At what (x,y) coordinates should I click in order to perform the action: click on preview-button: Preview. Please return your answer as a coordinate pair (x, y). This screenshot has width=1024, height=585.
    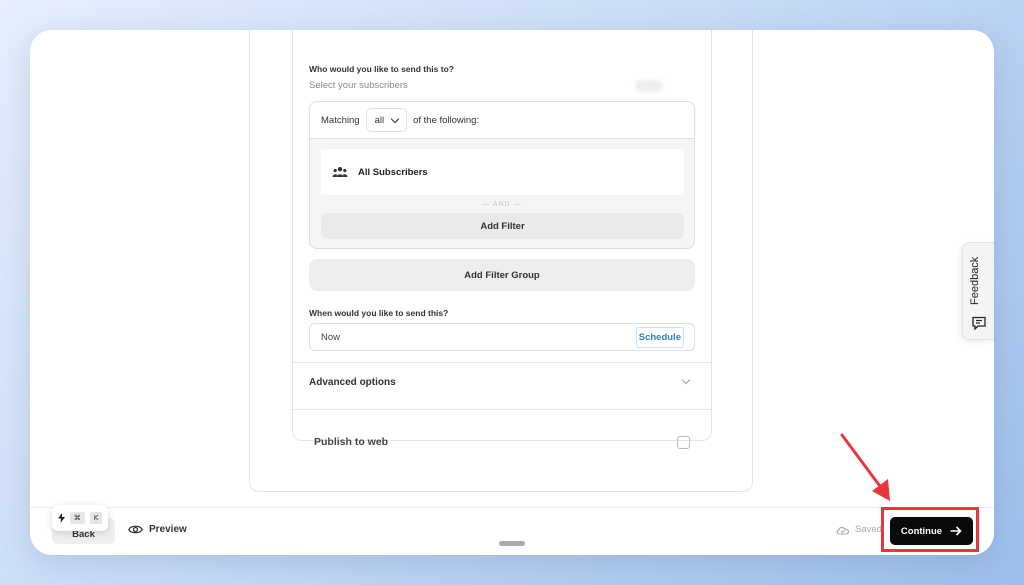
    Looking at the image, I should click on (157, 529).